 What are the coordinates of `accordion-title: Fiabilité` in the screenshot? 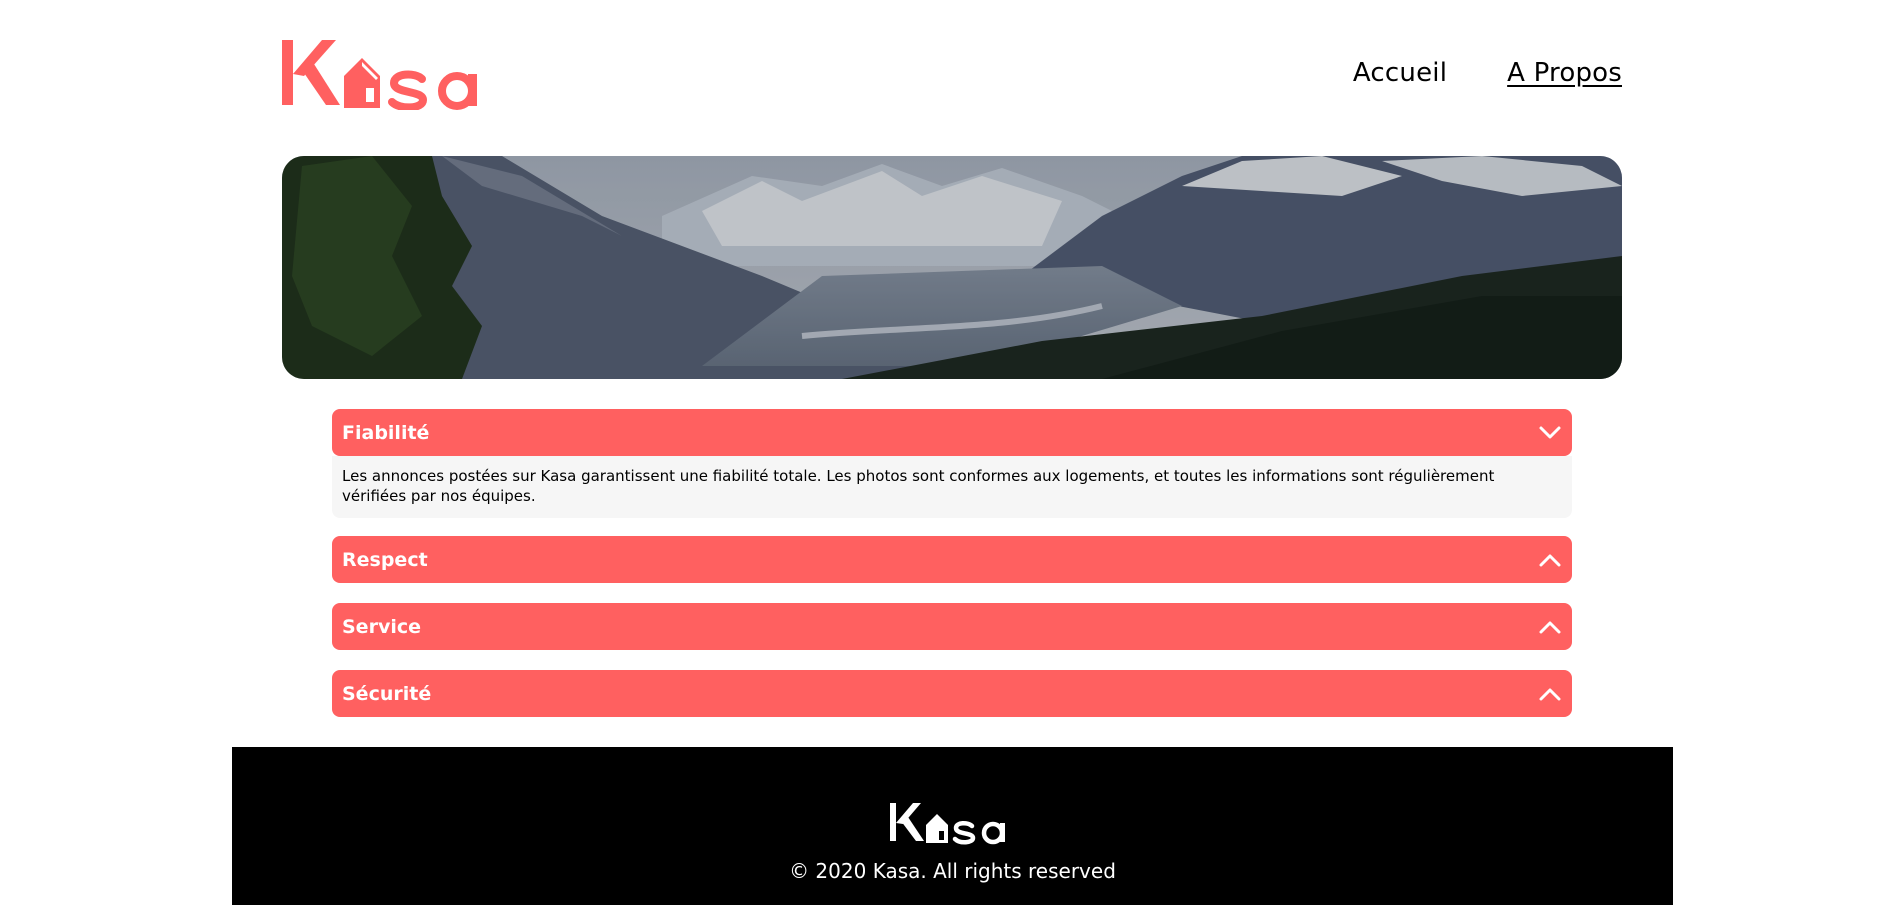 It's located at (386, 432).